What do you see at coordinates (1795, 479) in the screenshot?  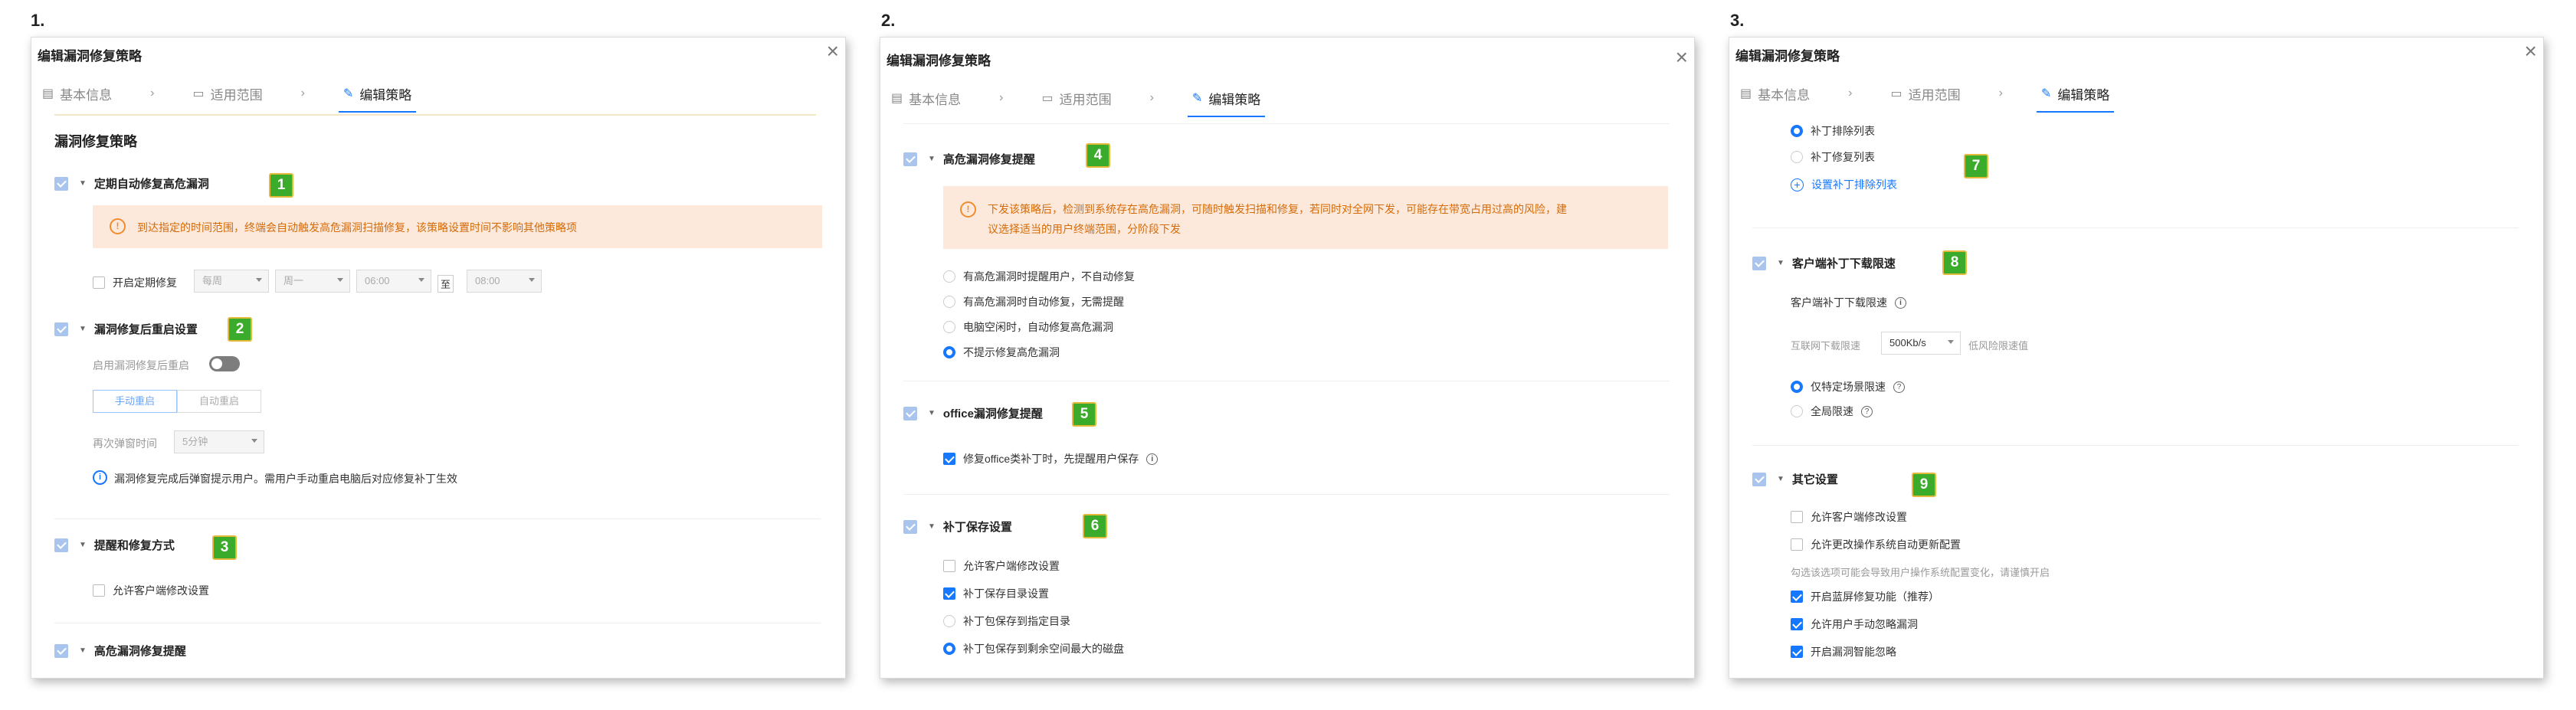 I see `section-other-settings: ▼ 其它设置` at bounding box center [1795, 479].